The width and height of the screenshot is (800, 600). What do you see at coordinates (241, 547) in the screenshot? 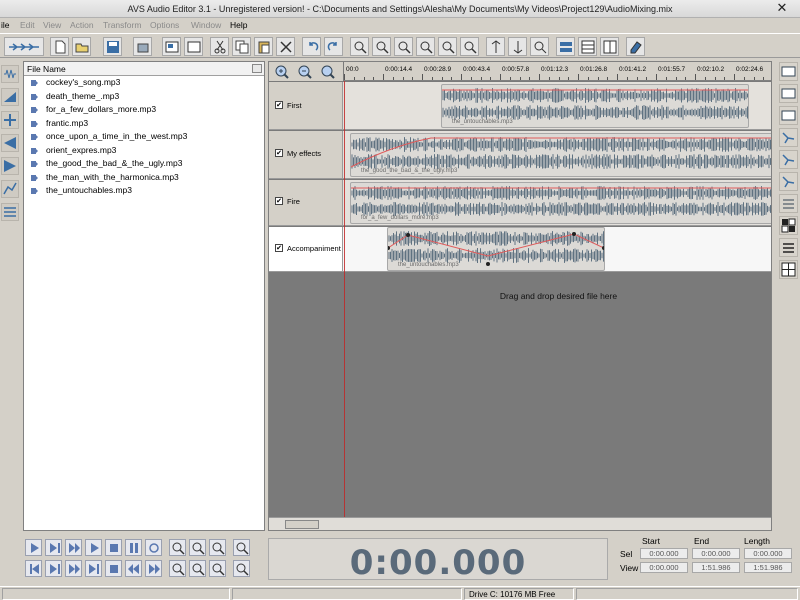
I see `zoom-vertical-icon` at bounding box center [241, 547].